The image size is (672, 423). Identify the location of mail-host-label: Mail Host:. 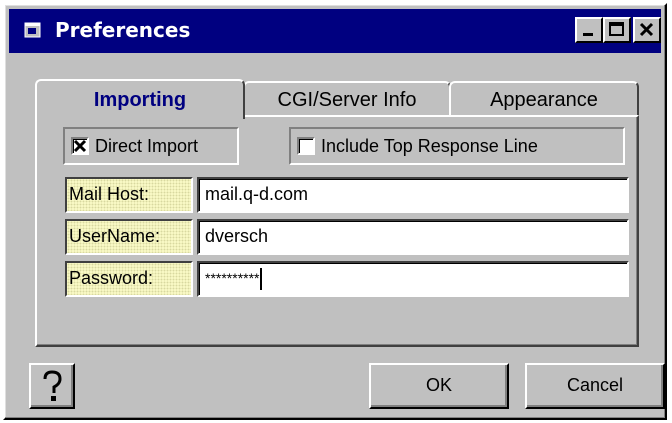
(129, 195).